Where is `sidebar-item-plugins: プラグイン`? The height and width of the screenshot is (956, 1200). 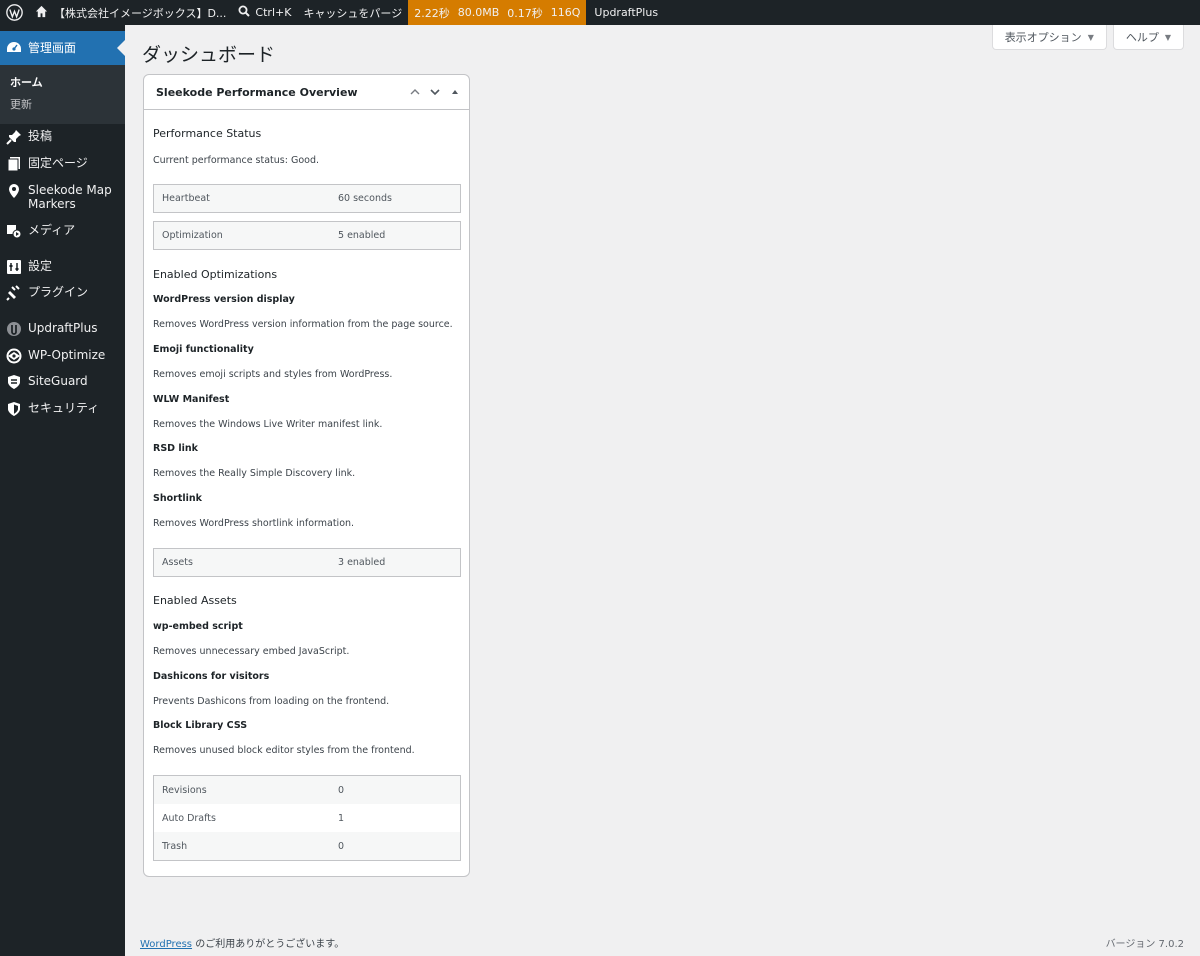 sidebar-item-plugins: プラグイン is located at coordinates (44, 293).